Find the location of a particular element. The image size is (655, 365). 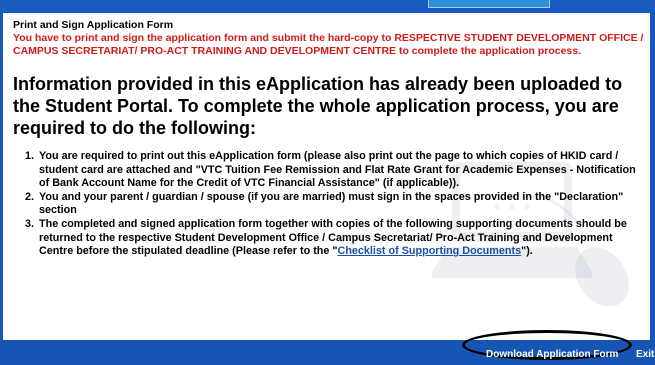

step-text-suffix: "). is located at coordinates (527, 251).